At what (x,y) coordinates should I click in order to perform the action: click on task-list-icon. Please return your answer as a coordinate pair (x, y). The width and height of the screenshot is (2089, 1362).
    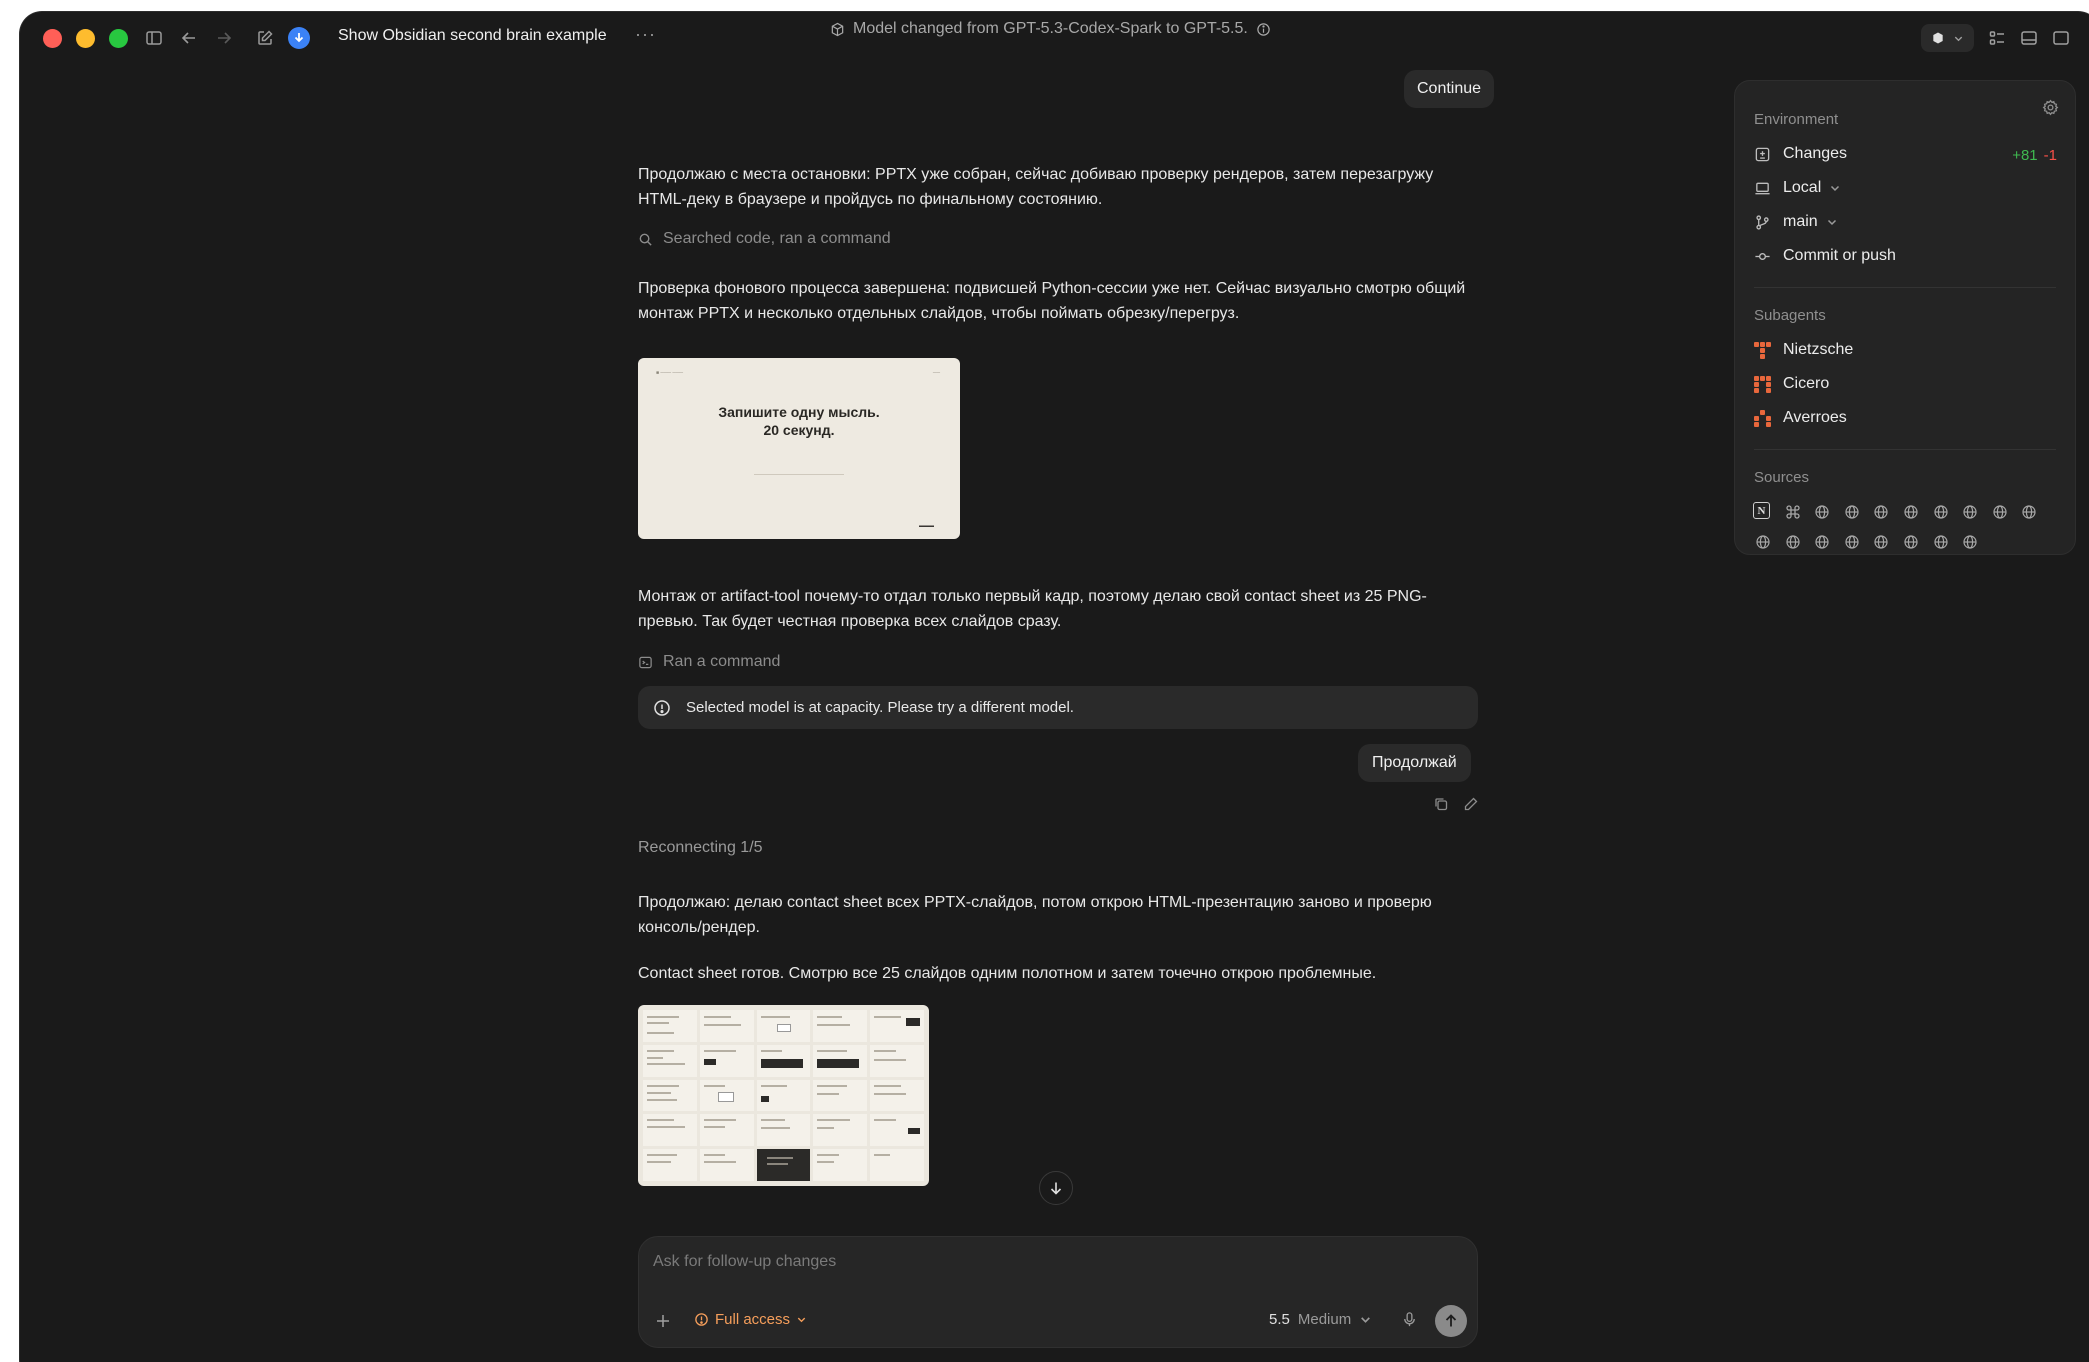
    Looking at the image, I should click on (1997, 38).